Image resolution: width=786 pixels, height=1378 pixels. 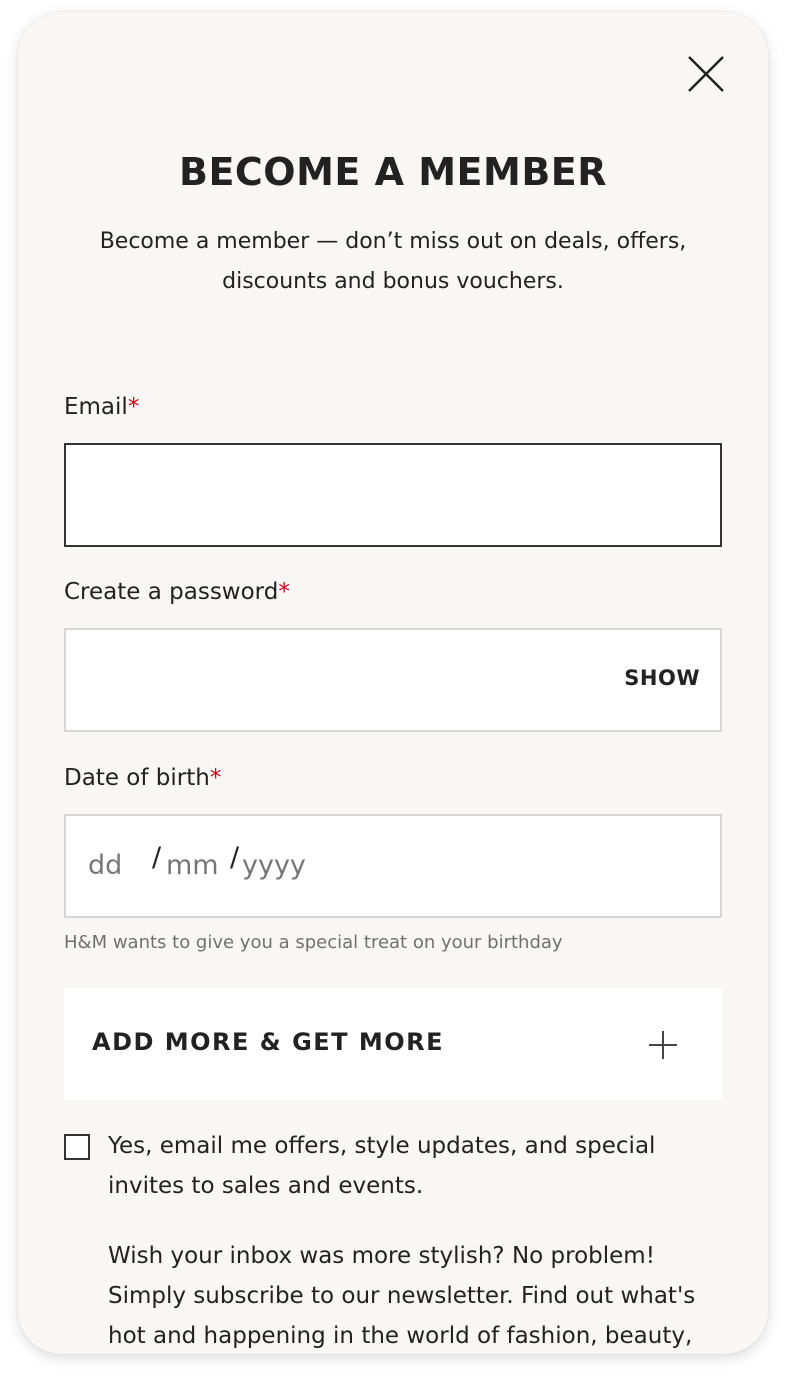 I want to click on email-label-text: Email, so click(x=96, y=407).